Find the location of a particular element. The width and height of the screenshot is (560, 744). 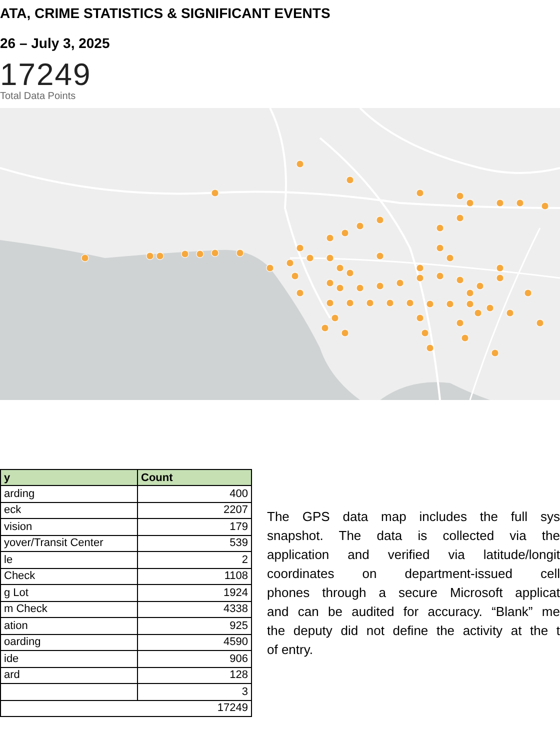

table-cell: oarding is located at coordinates (69, 642).